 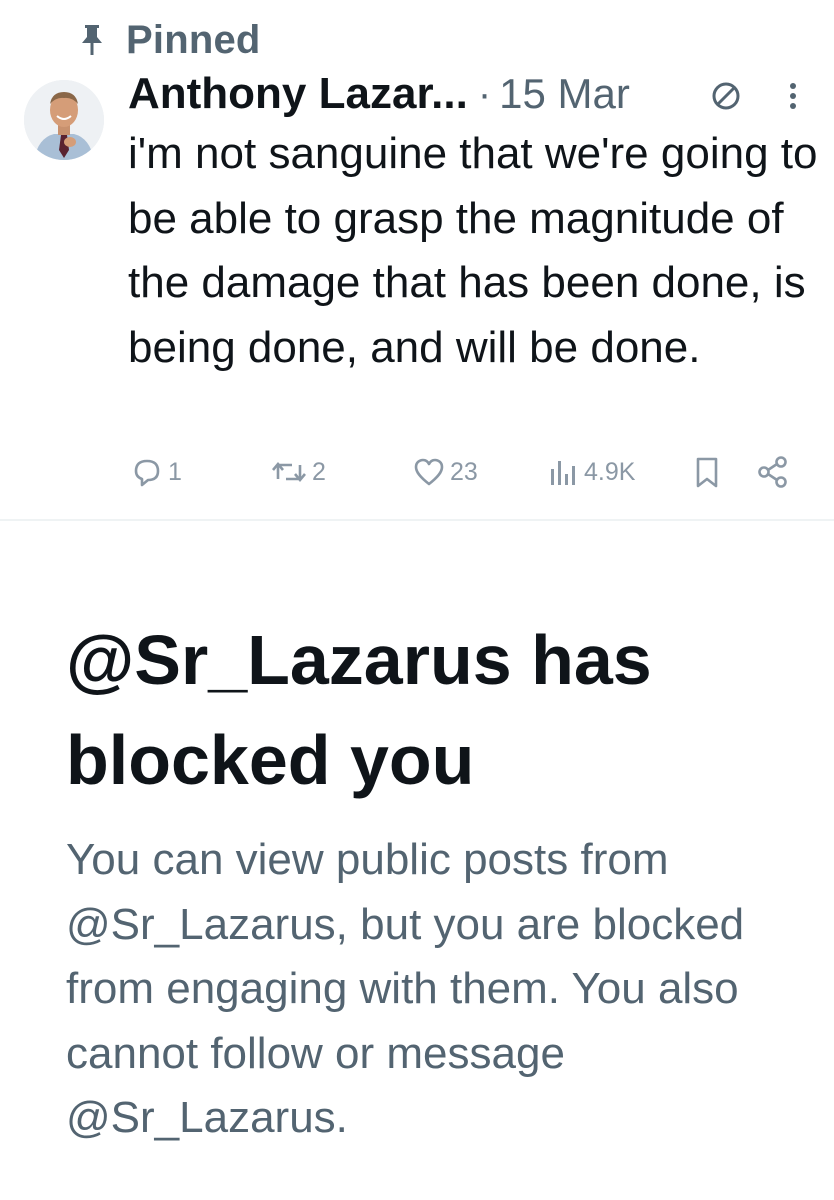 I want to click on avatar, so click(x=64, y=120).